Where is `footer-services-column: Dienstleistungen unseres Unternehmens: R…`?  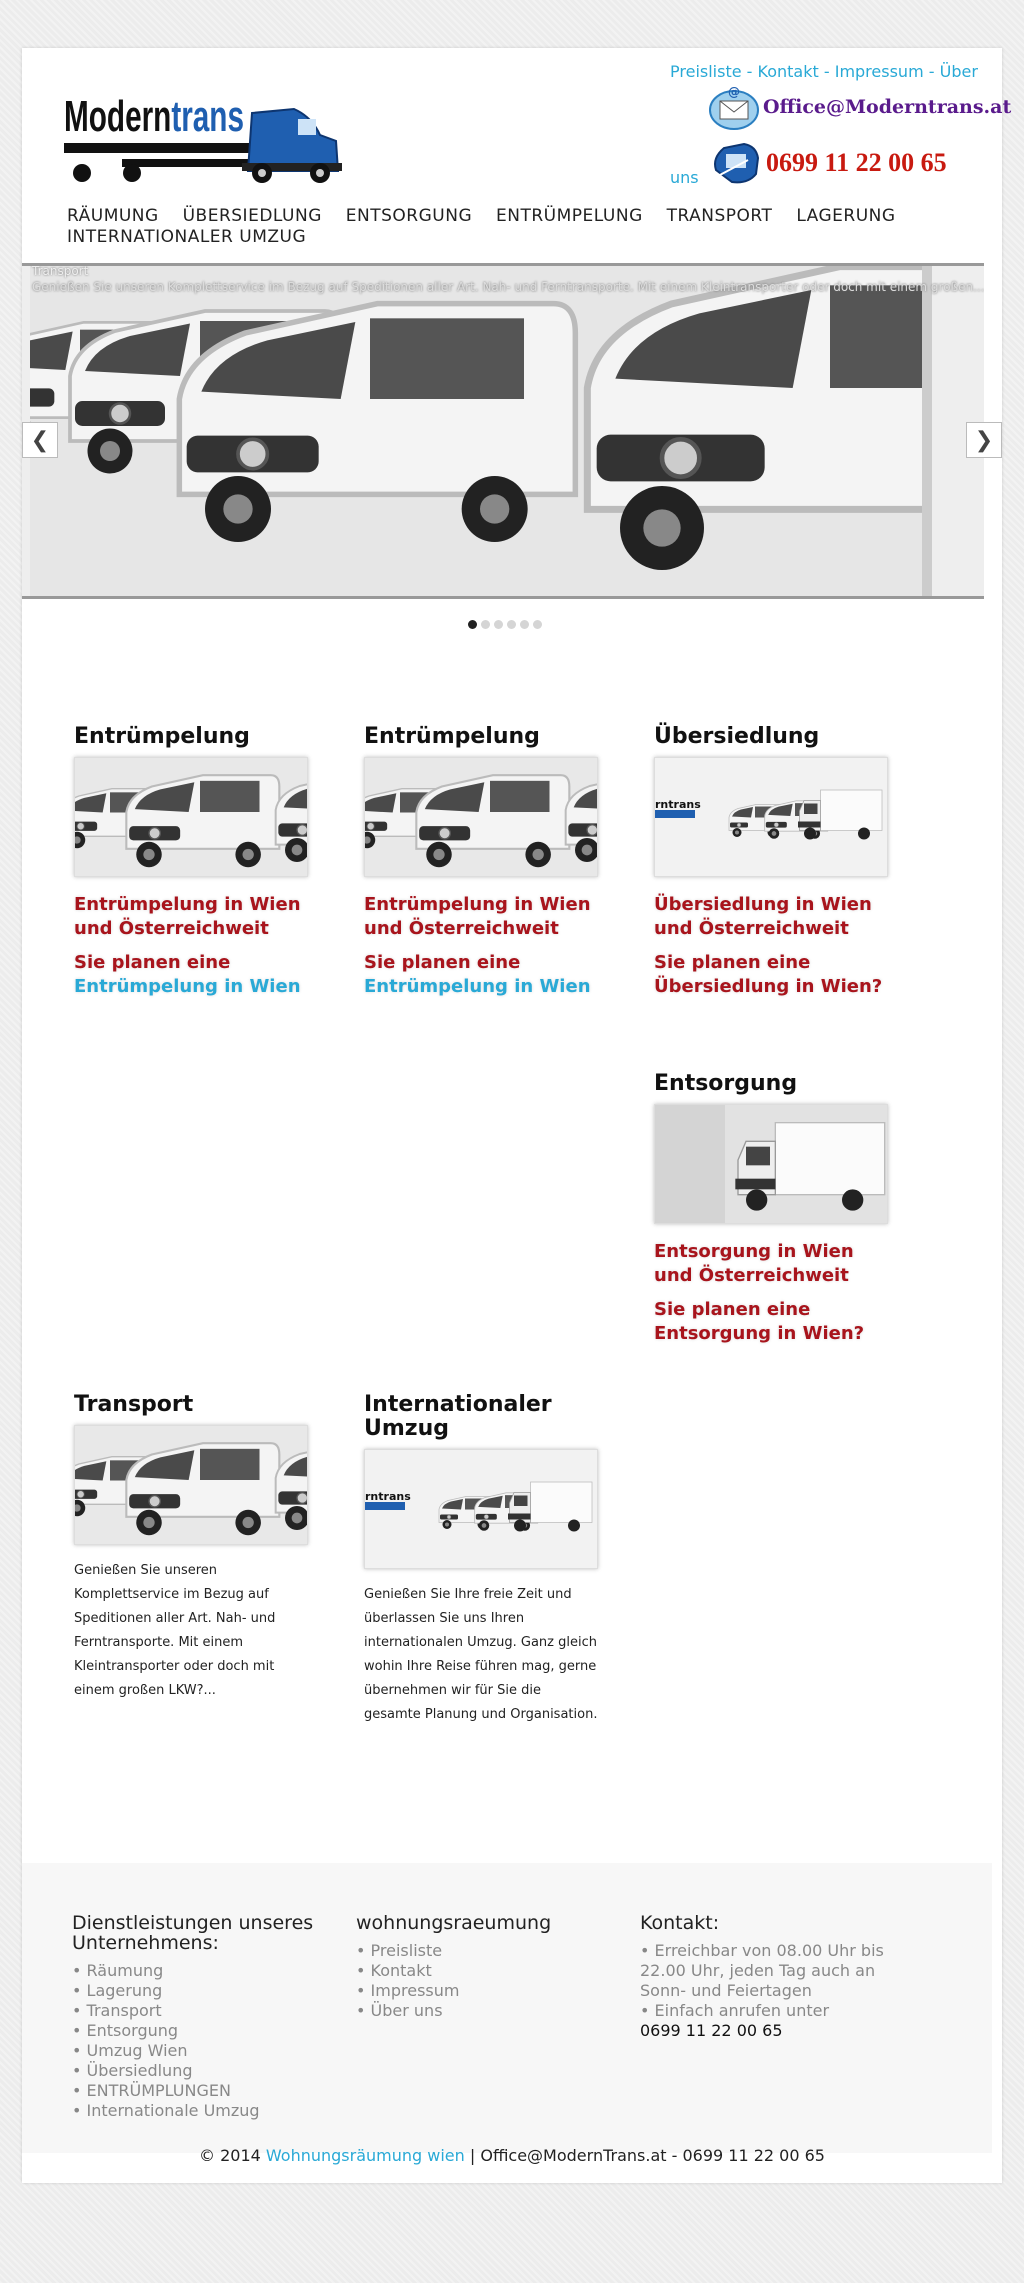
footer-services-column: Dienstleistungen unseres Unternehmens: R… is located at coordinates (202, 2017).